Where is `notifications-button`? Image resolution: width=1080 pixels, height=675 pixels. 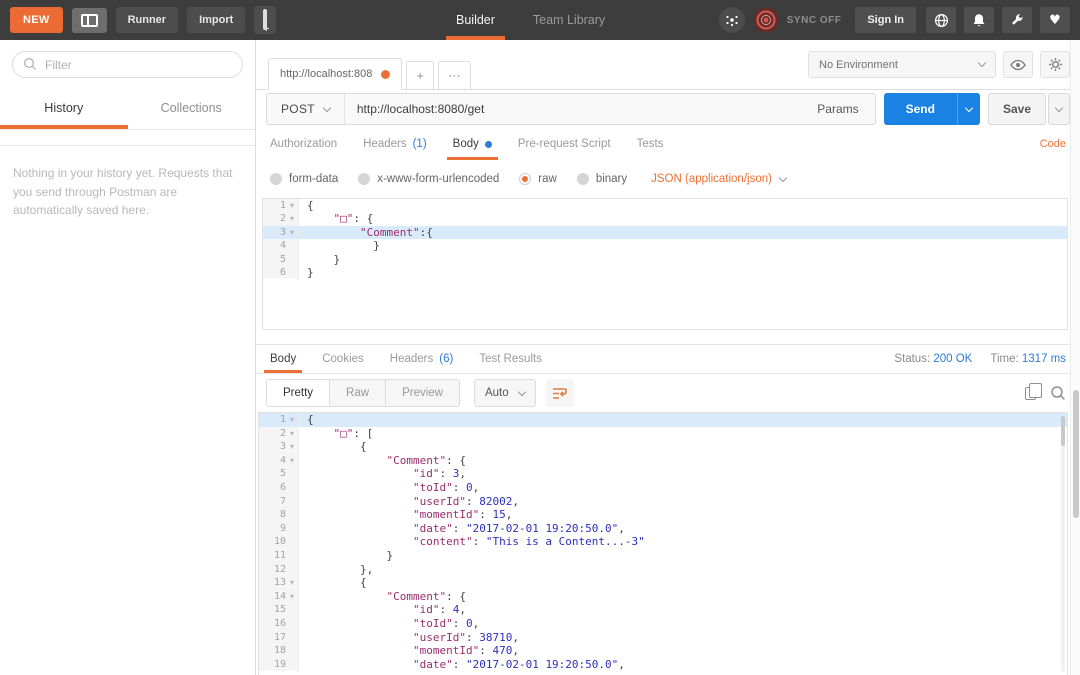 notifications-button is located at coordinates (979, 20).